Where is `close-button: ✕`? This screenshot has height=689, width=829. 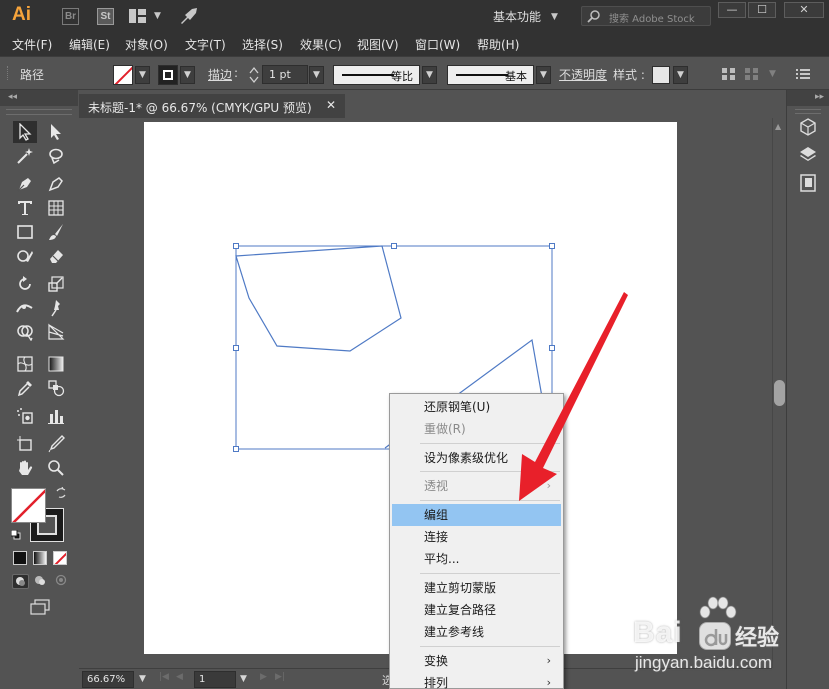
close-button: ✕ is located at coordinates (804, 10).